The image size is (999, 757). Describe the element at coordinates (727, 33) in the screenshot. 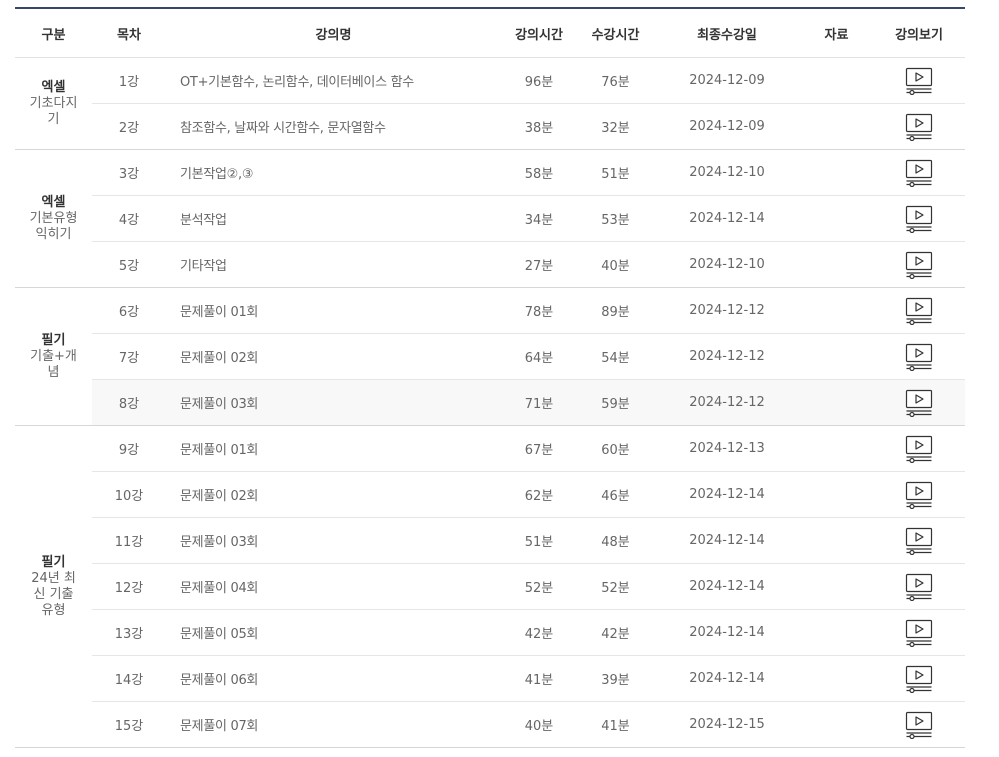

I see `header-last-date: 최종수강일` at that location.